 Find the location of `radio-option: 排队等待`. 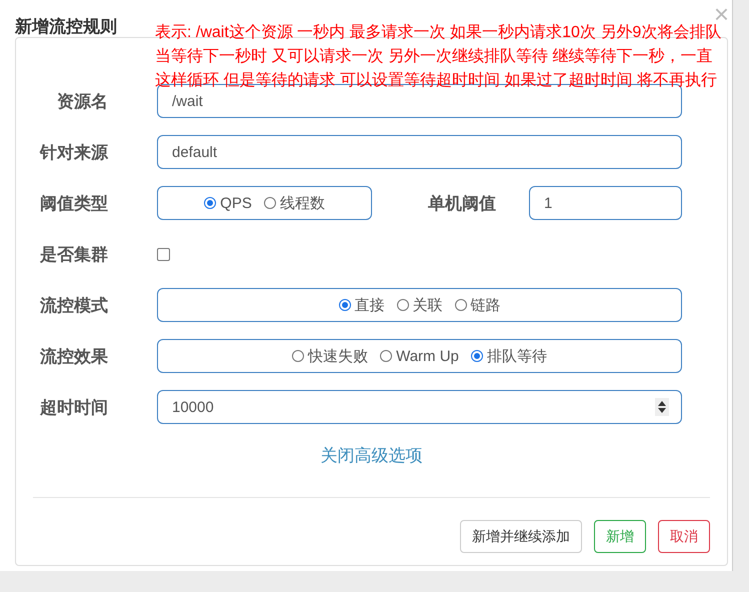

radio-option: 排队等待 is located at coordinates (508, 356).